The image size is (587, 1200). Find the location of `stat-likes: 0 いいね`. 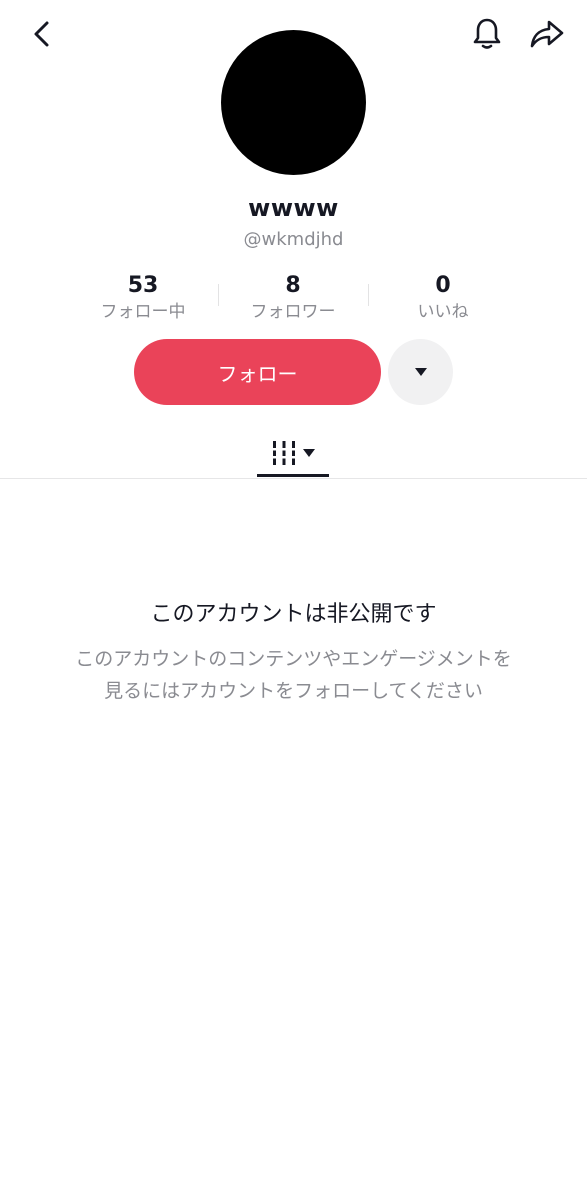

stat-likes: 0 いいね is located at coordinates (443, 298).